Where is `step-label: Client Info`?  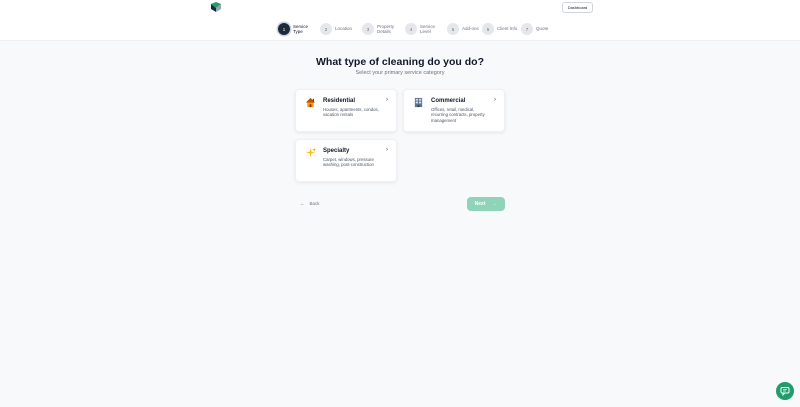
step-label: Client Info is located at coordinates (507, 29).